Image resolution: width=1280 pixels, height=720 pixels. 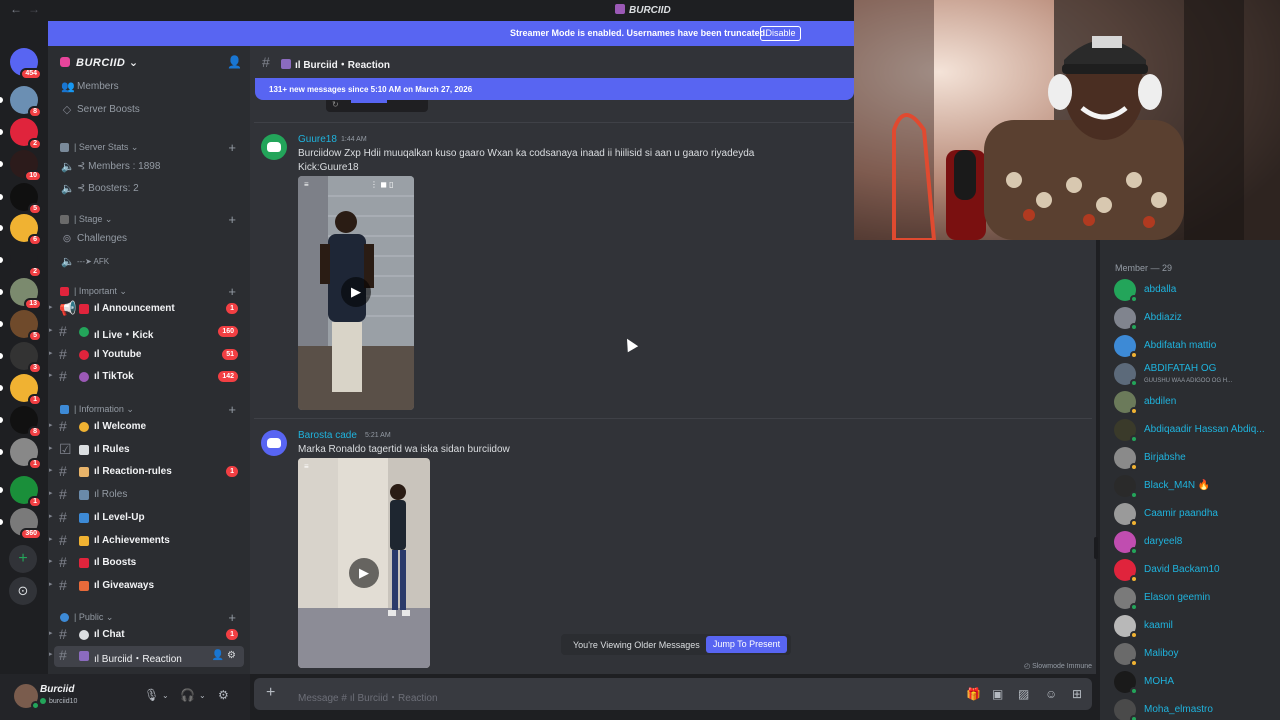 I want to click on purple-circle-icon, so click(x=84, y=377).